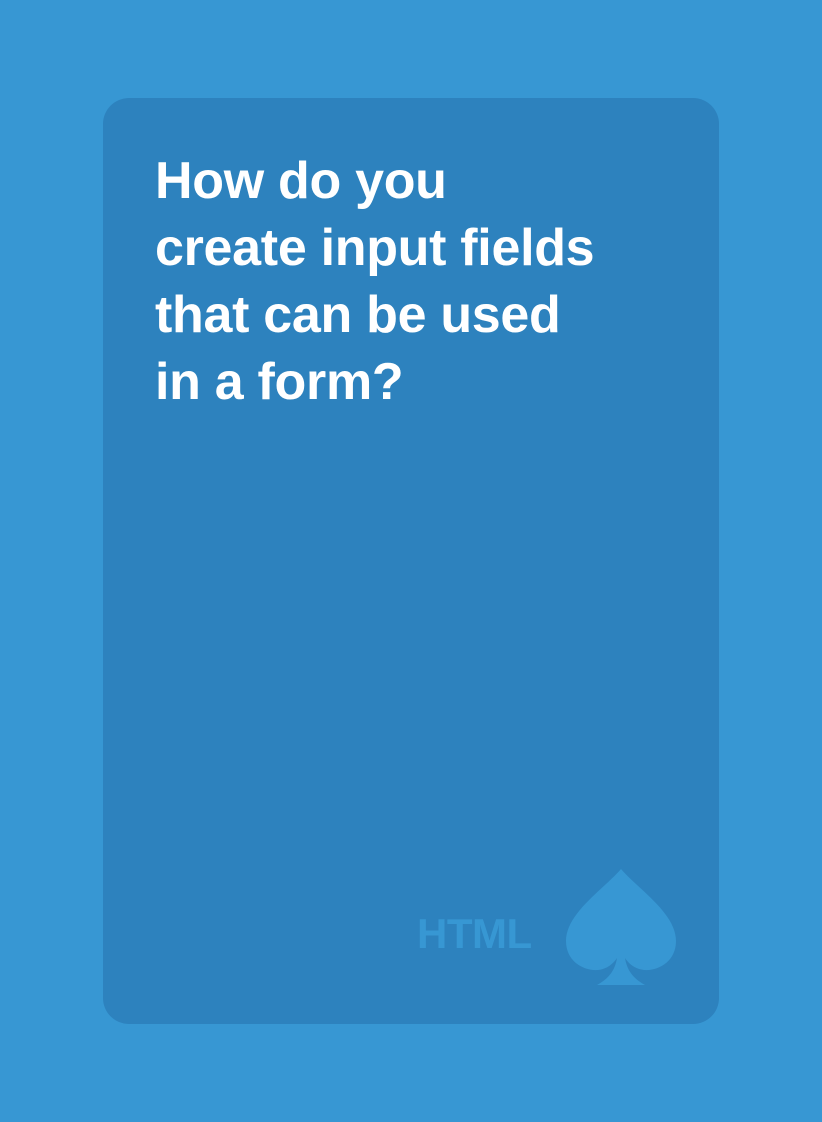  Describe the element at coordinates (621, 927) in the screenshot. I see `spade-icon` at that location.